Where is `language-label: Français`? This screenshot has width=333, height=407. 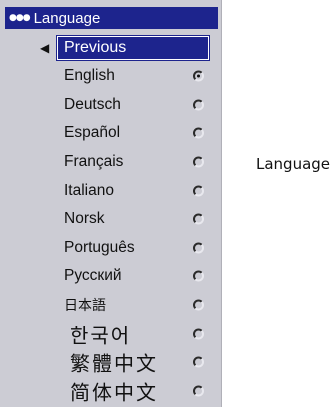 language-label: Français is located at coordinates (94, 162).